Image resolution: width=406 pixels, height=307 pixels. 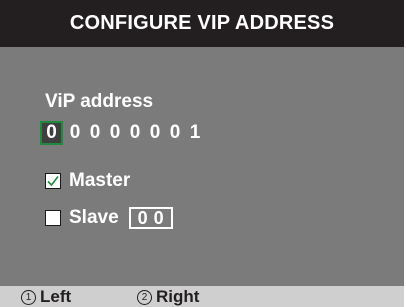 I want to click on right-hint-label: Right, so click(x=178, y=296).